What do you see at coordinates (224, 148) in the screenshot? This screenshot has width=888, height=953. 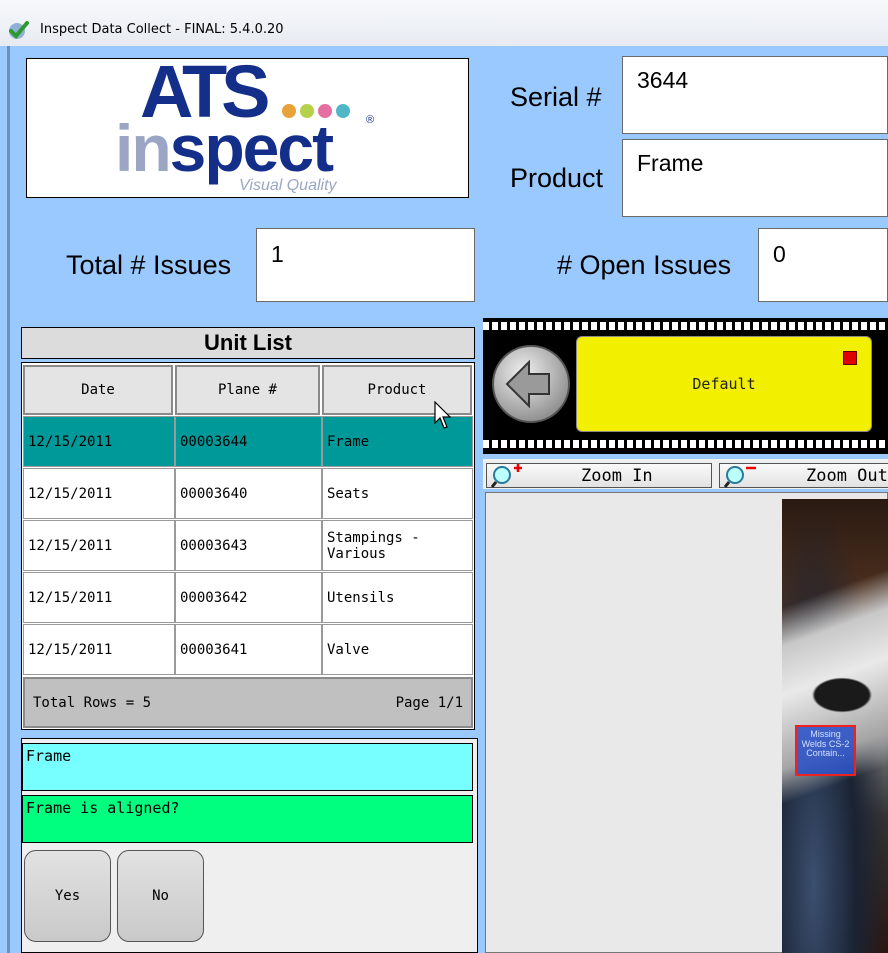 I see `svg-text: inspect` at bounding box center [224, 148].